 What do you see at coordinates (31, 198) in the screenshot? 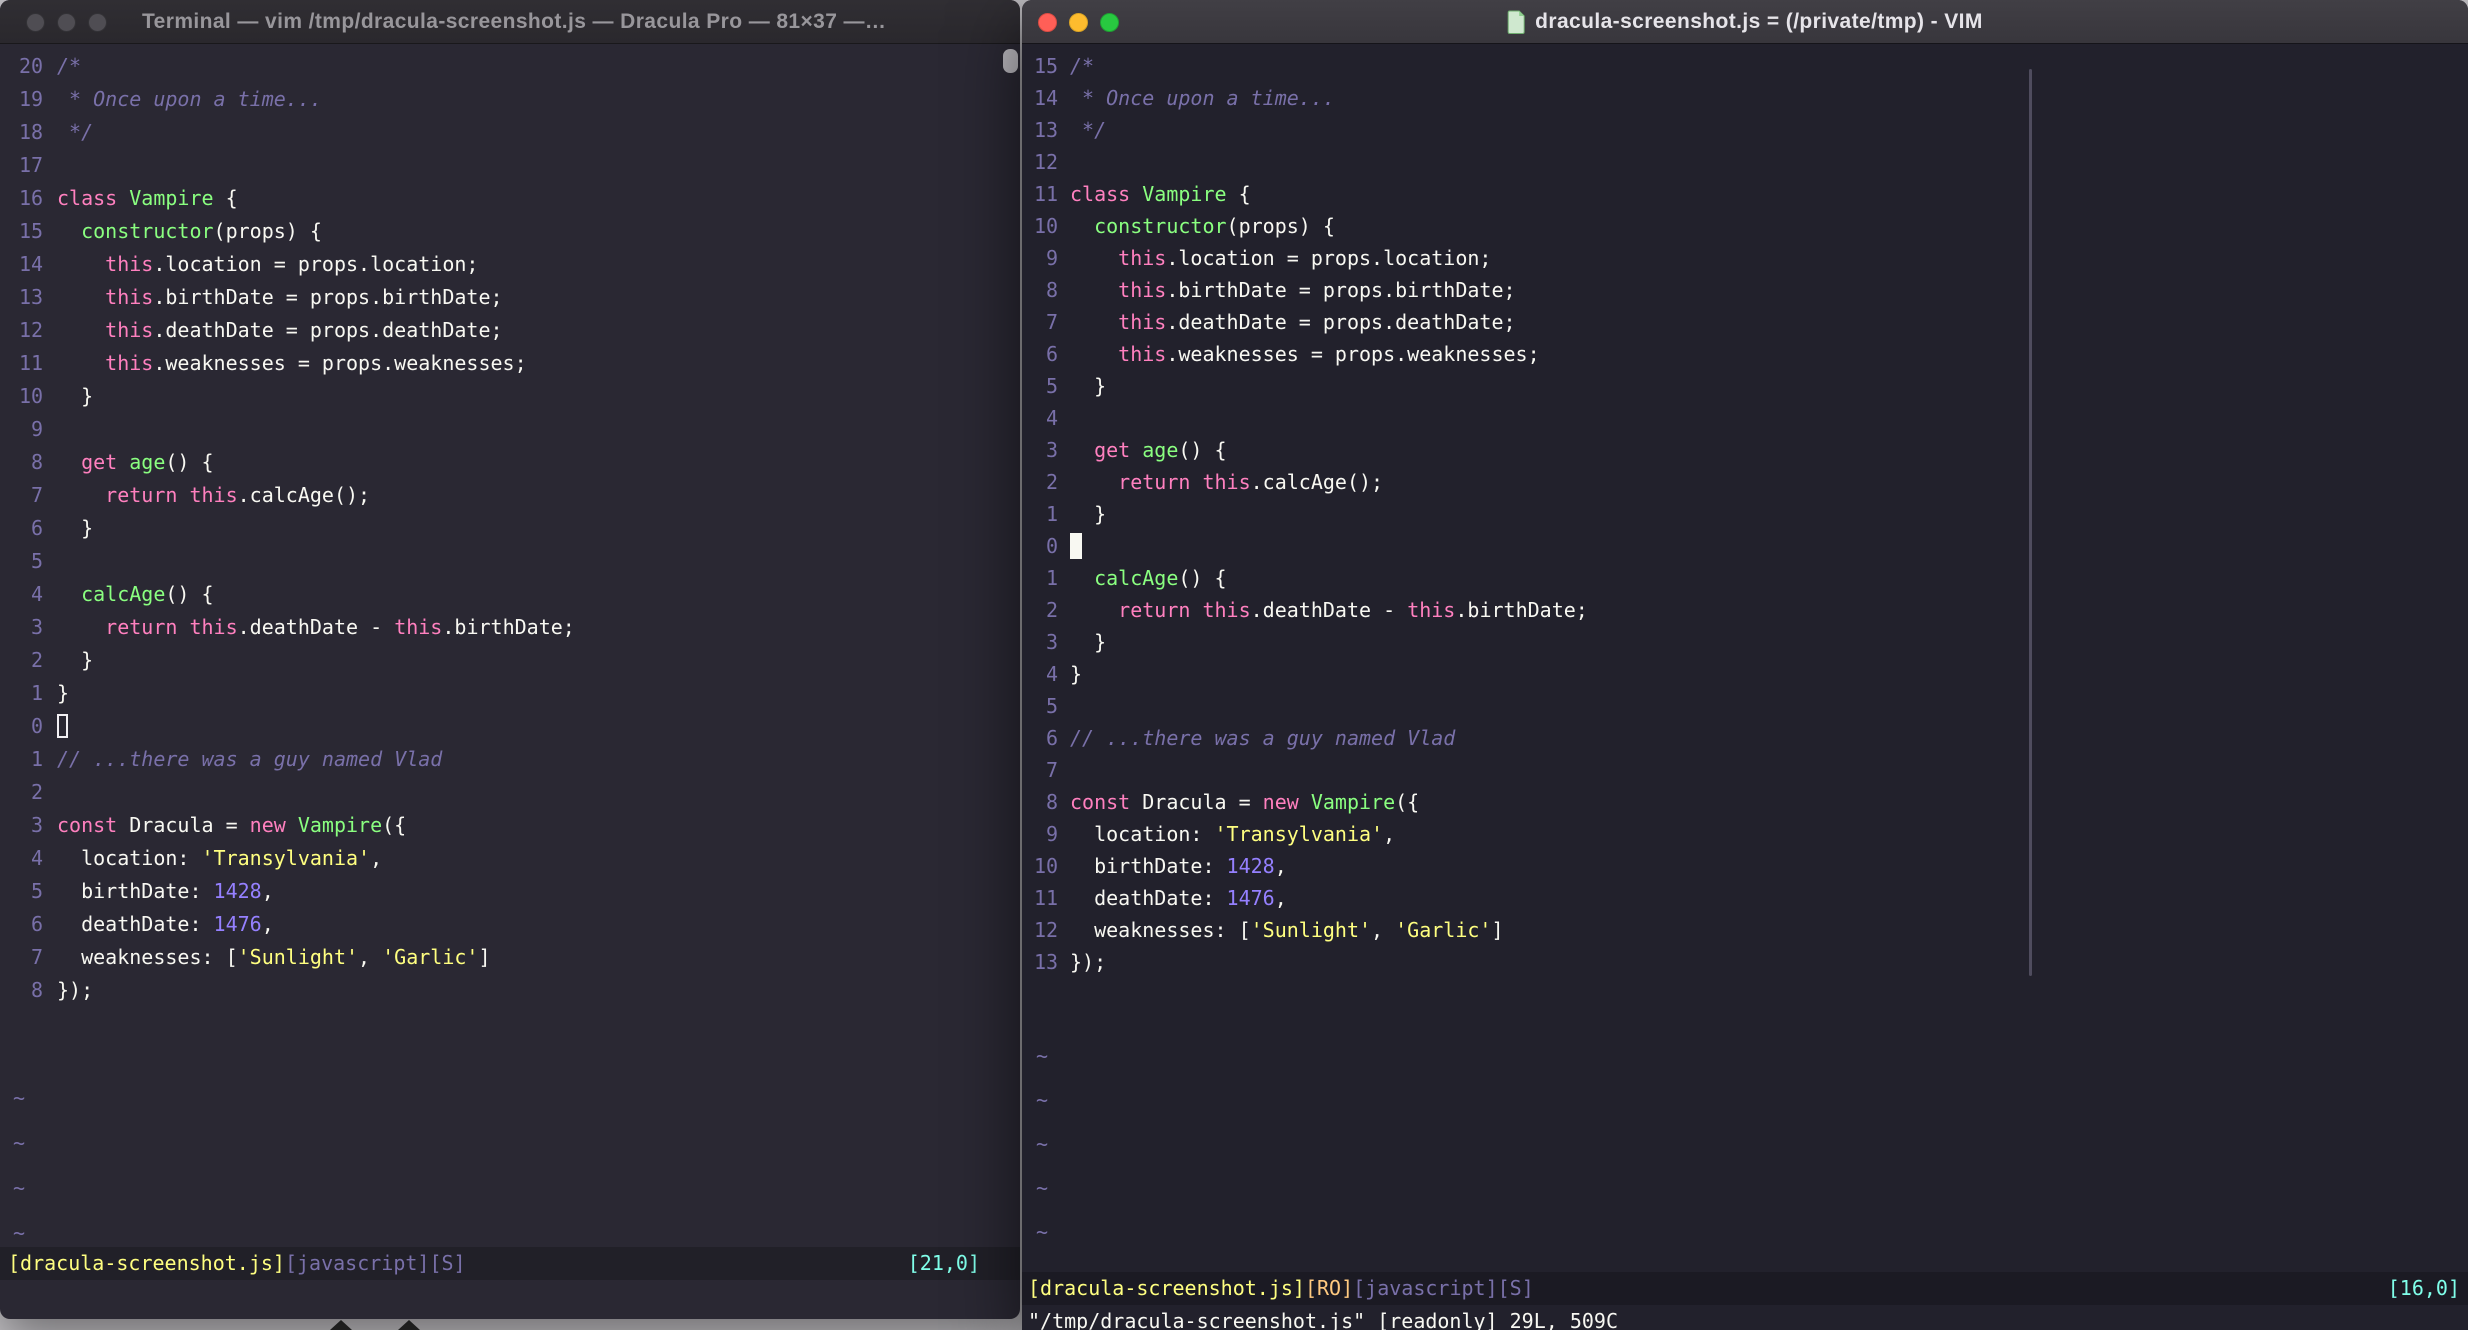
I see `line-number: 16` at bounding box center [31, 198].